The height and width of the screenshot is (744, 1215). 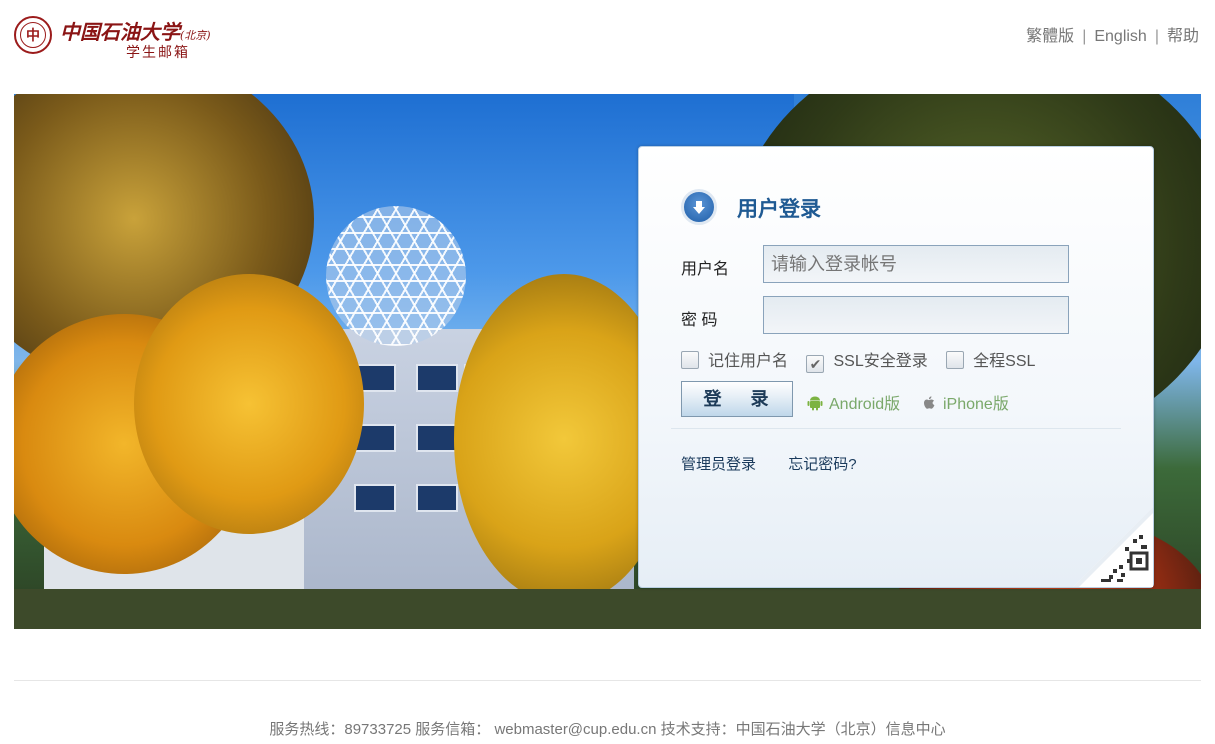 What do you see at coordinates (1004, 361) in the screenshot?
I see `full-ssl-label: 全程SSL` at bounding box center [1004, 361].